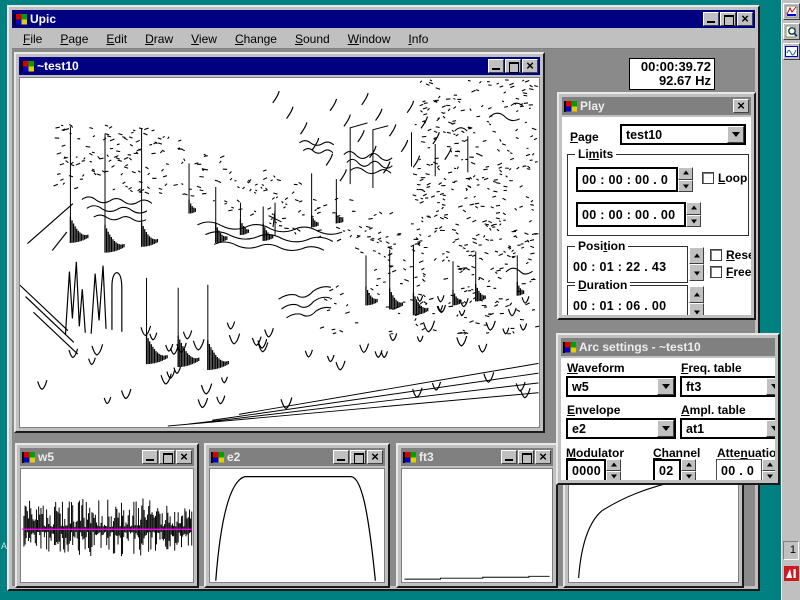 This screenshot has height=600, width=800. Describe the element at coordinates (621, 428) in the screenshot. I see `envelope-combo: e2` at that location.